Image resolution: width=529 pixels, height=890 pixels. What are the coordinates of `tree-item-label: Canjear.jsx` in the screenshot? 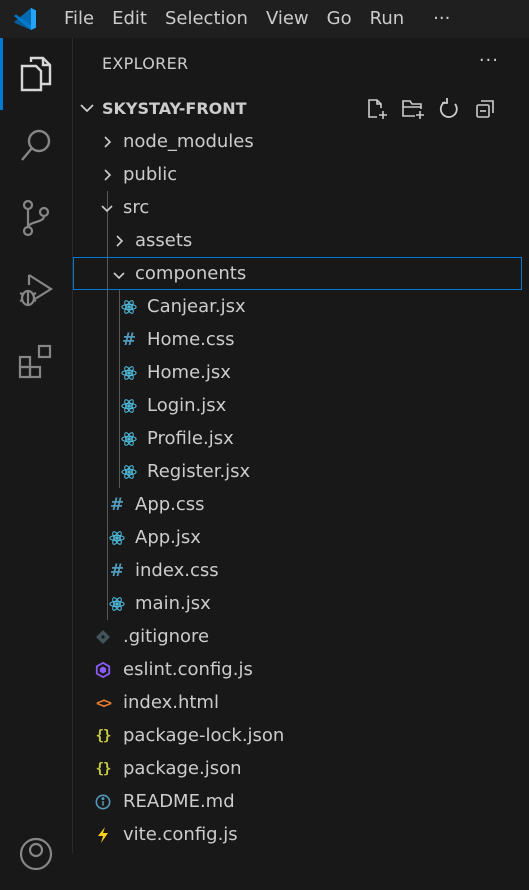 It's located at (196, 306).